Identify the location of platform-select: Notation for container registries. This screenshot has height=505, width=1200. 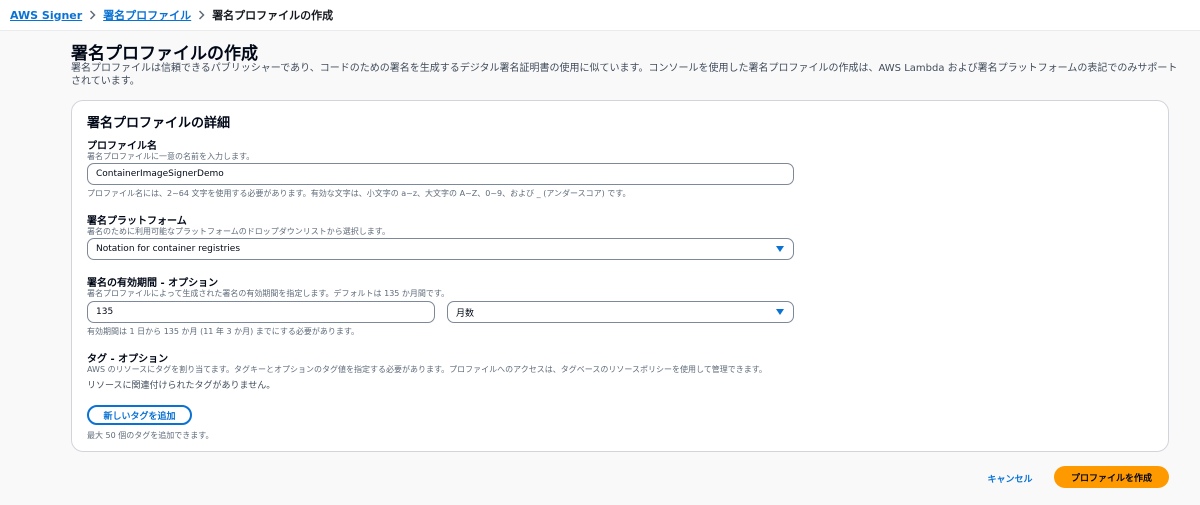
(440, 249).